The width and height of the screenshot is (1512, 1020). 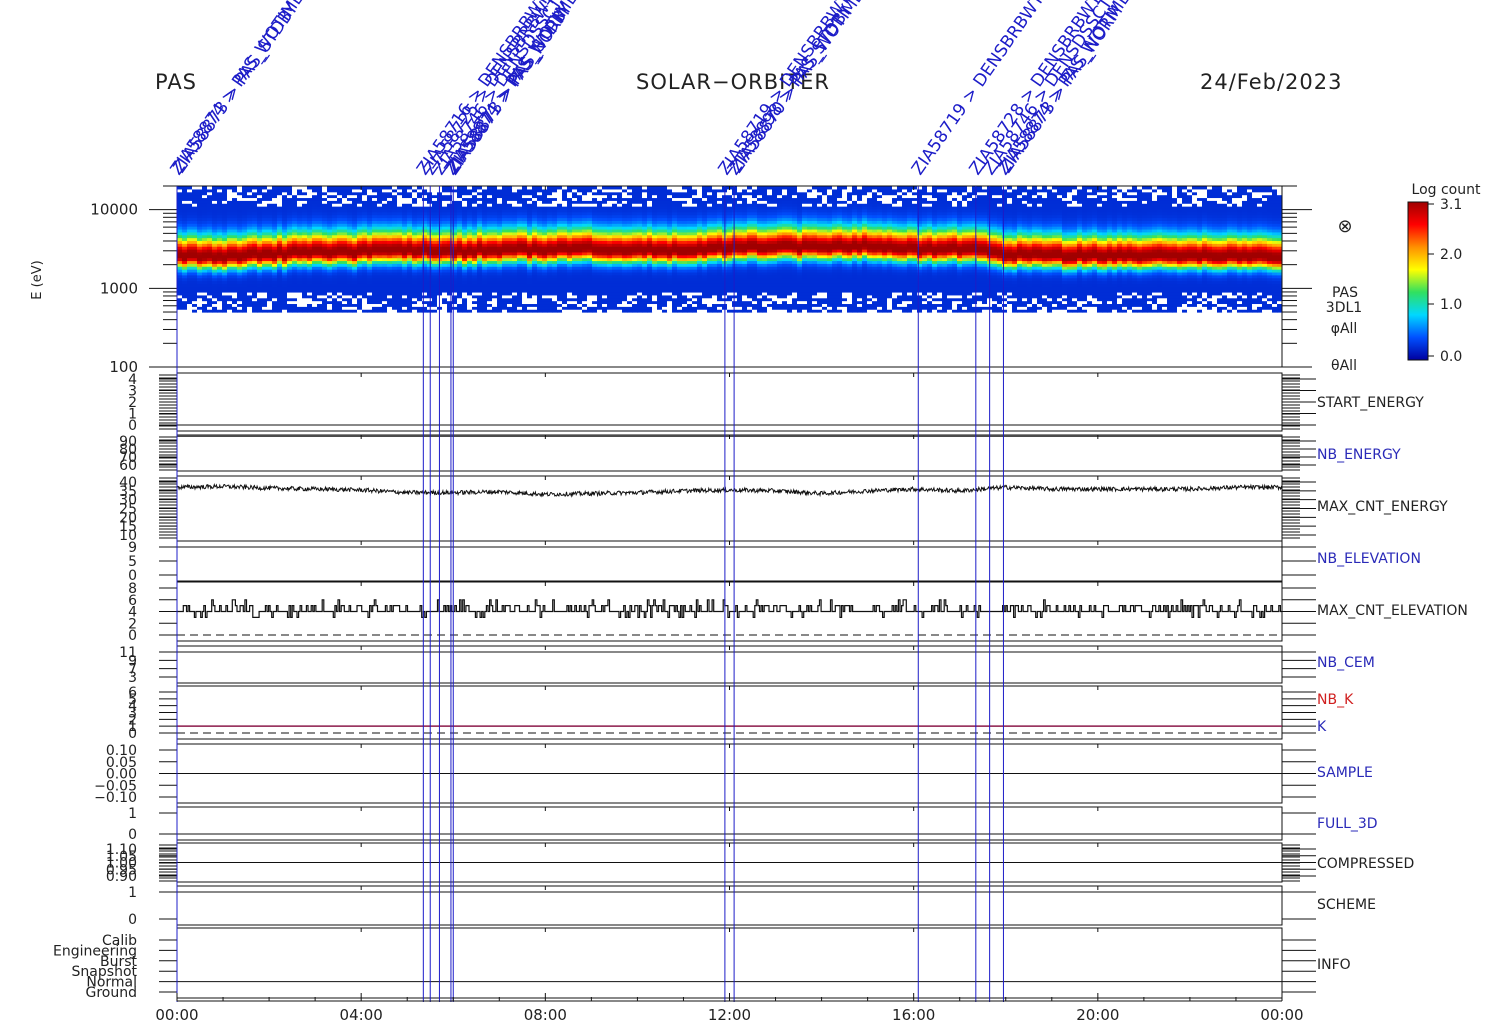 I want to click on spectrogram-image, so click(x=729, y=249).